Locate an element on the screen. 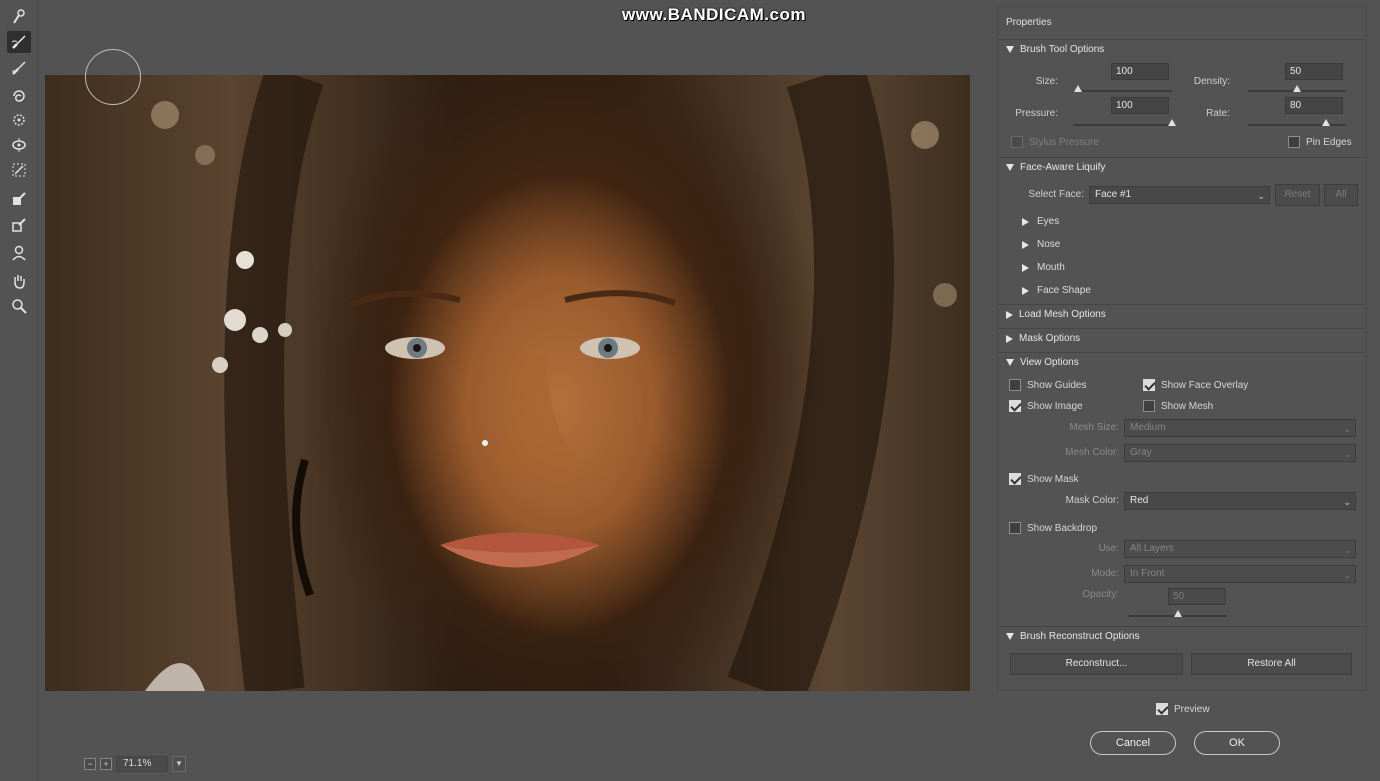 The image size is (1380, 781). zoom-control: − + 71.1% ▼ is located at coordinates (135, 764).